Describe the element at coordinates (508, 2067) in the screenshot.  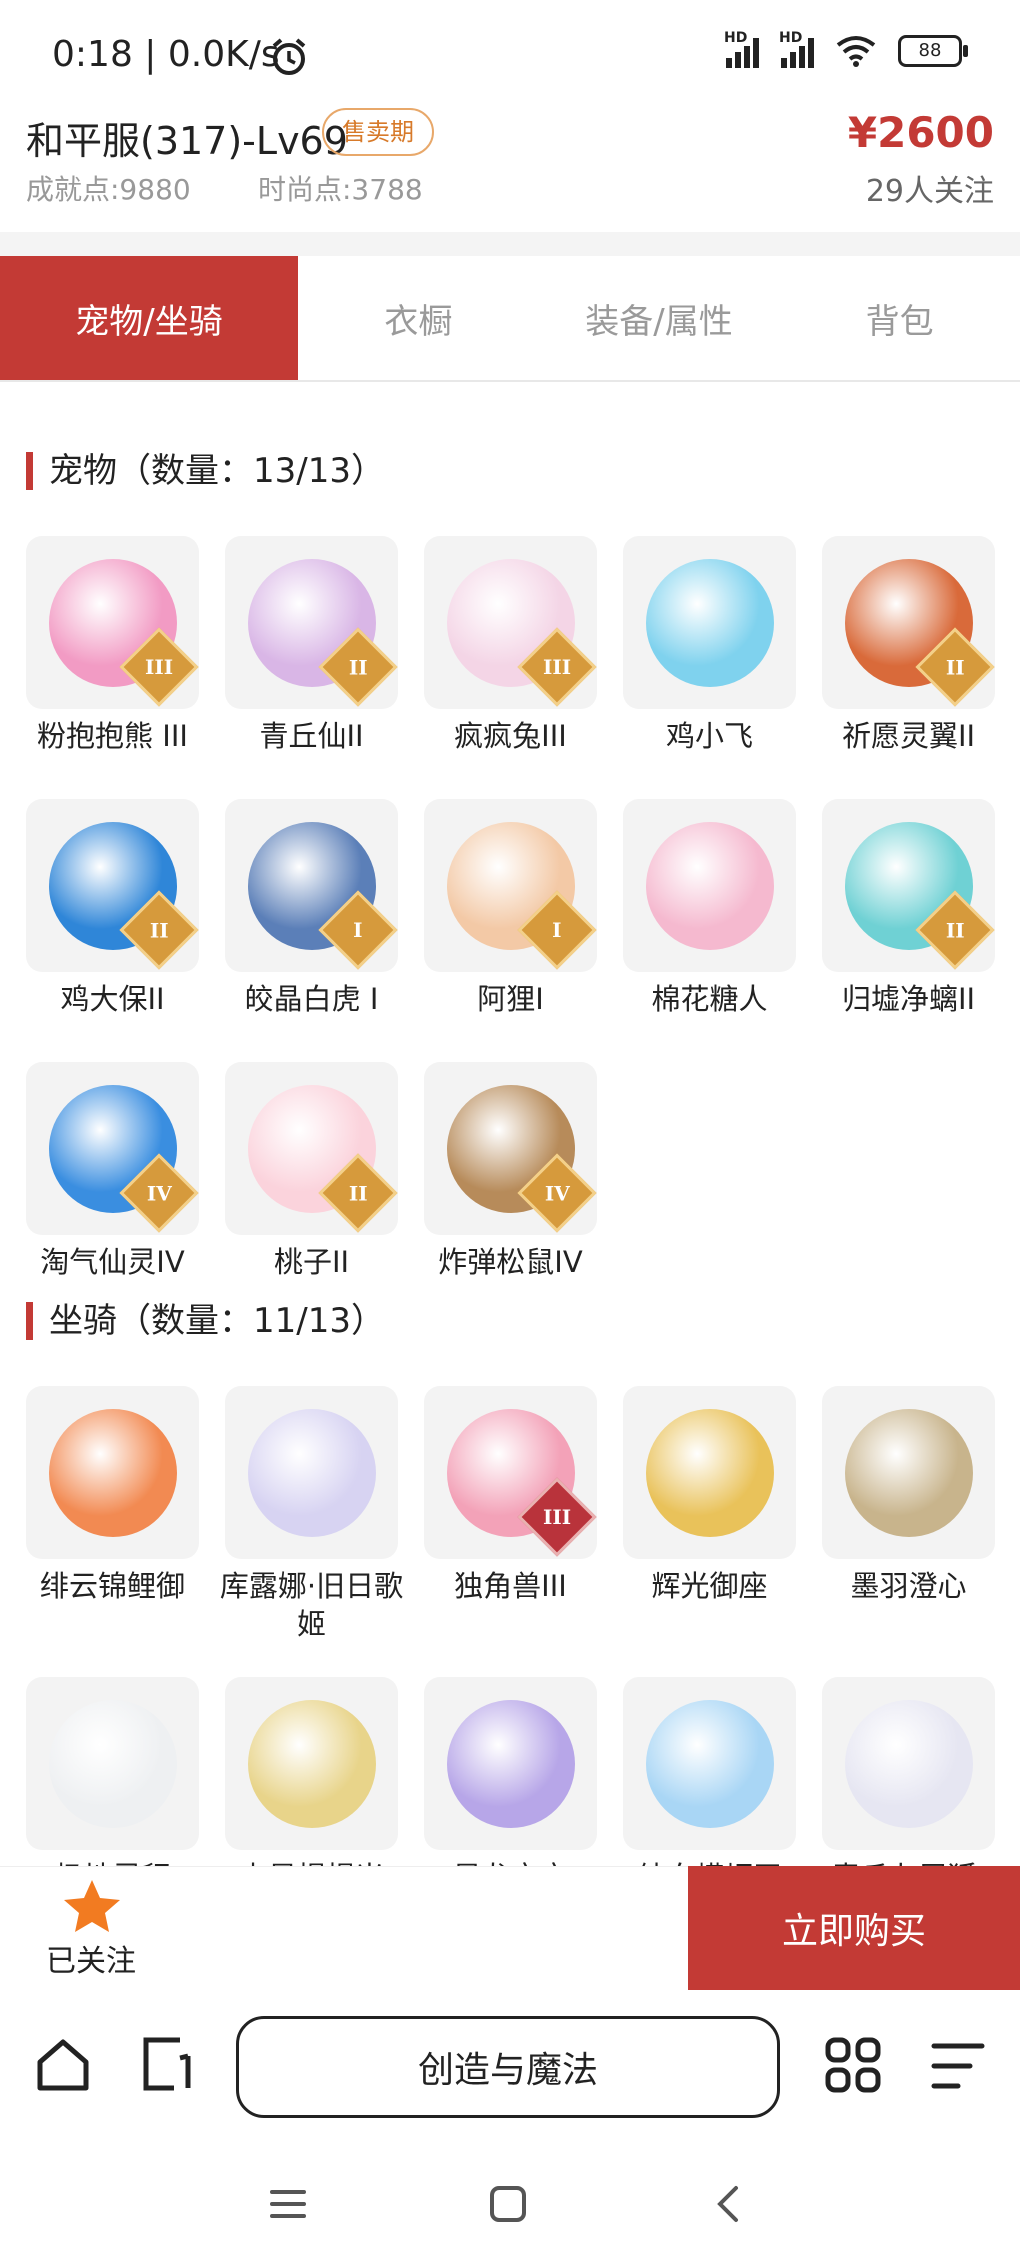
I see `address-bar: 创造与魔法` at that location.